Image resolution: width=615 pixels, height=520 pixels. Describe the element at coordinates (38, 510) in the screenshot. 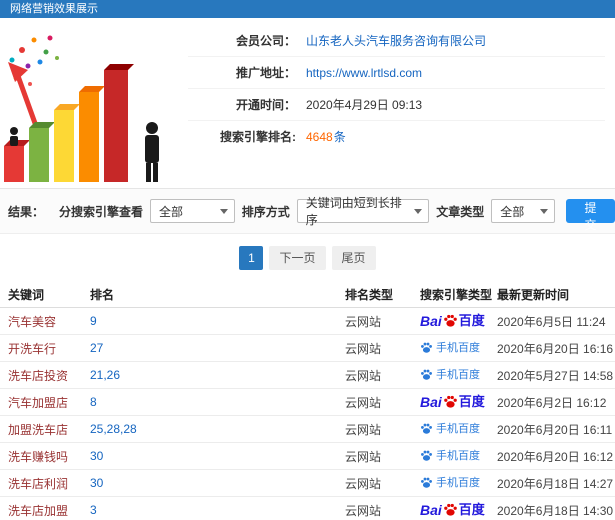

I see `keyword-cell: 洗车店加盟` at that location.